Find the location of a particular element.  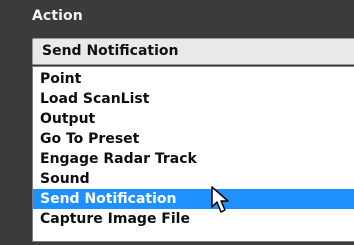

option-sound: Sound is located at coordinates (193, 179).